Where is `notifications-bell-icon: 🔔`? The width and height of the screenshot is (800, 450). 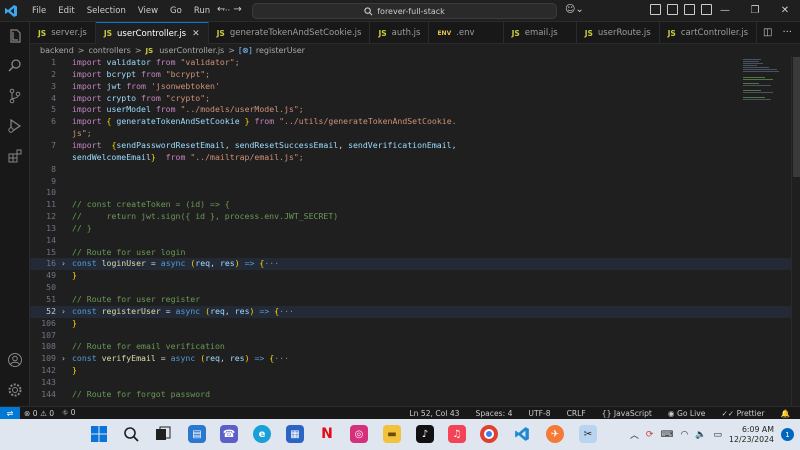
notifications-bell-icon: 🔔 is located at coordinates (785, 413).